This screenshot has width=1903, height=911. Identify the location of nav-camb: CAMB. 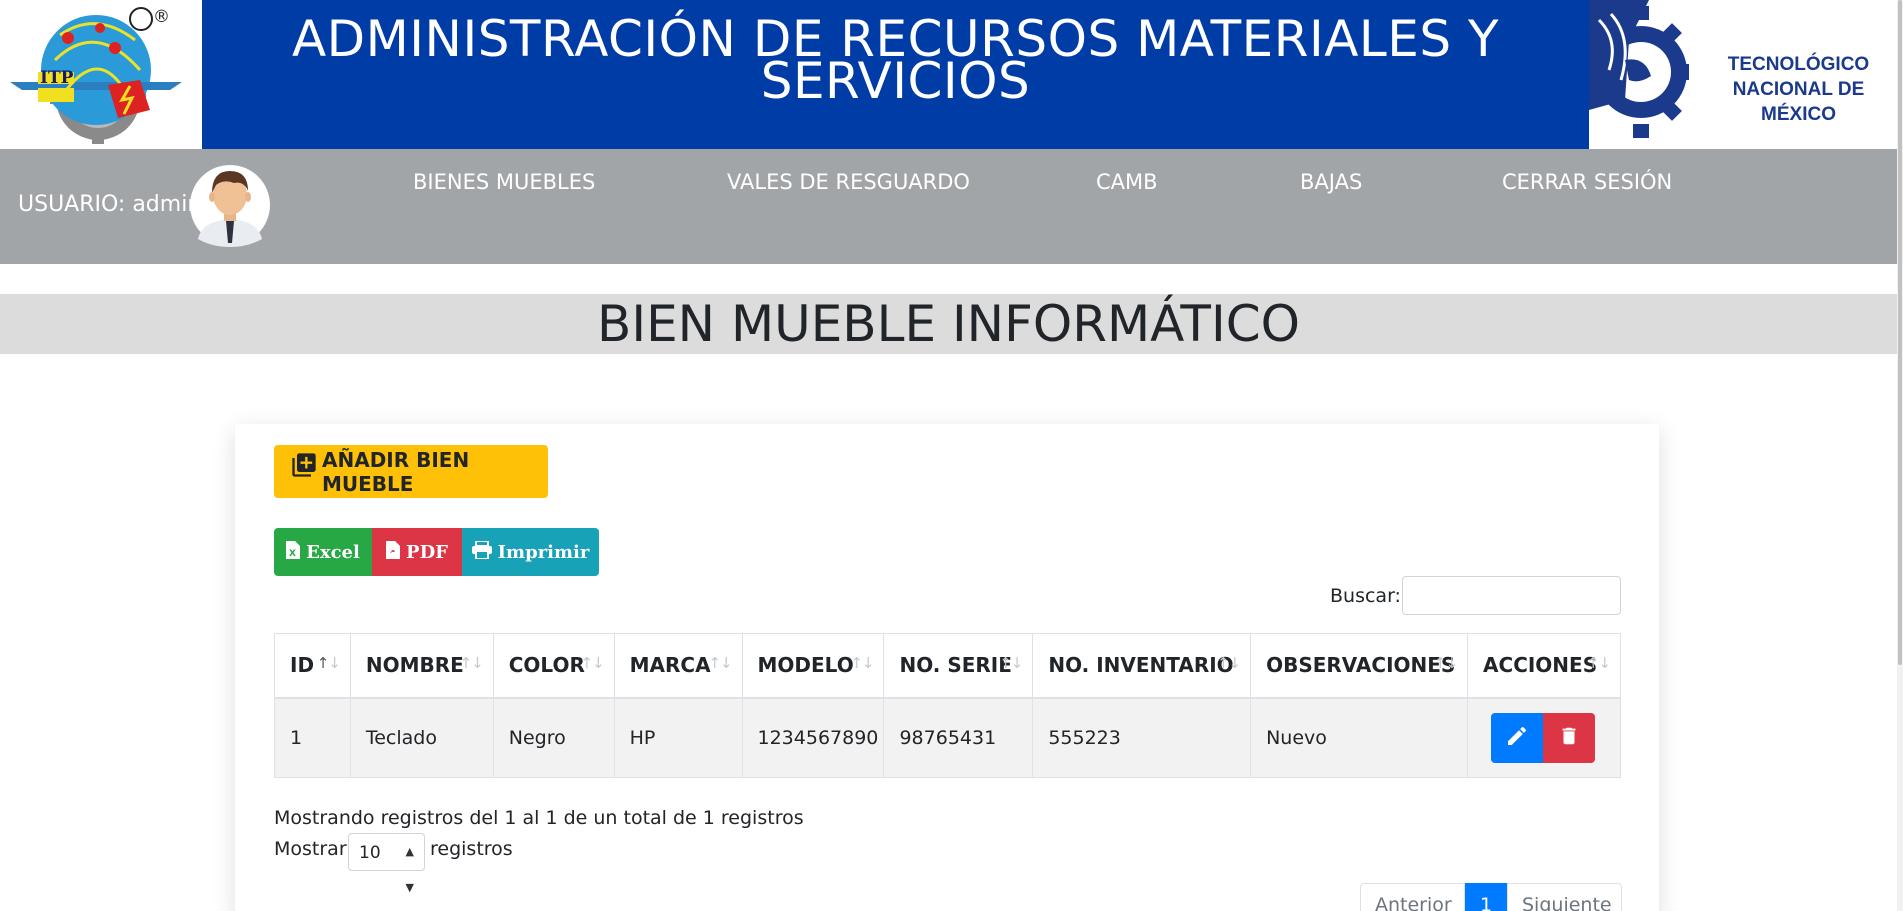
(1127, 182).